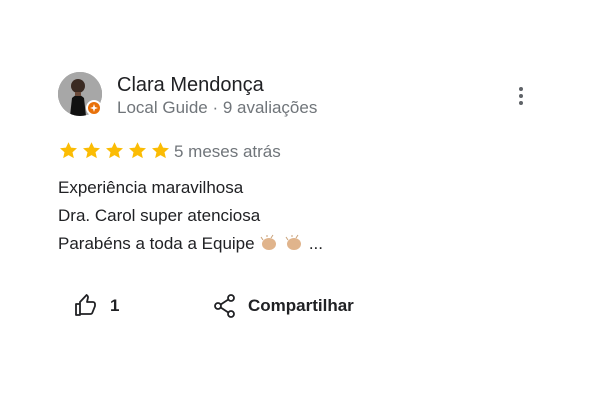  Describe the element at coordinates (521, 96) in the screenshot. I see `more-vert-icon` at that location.